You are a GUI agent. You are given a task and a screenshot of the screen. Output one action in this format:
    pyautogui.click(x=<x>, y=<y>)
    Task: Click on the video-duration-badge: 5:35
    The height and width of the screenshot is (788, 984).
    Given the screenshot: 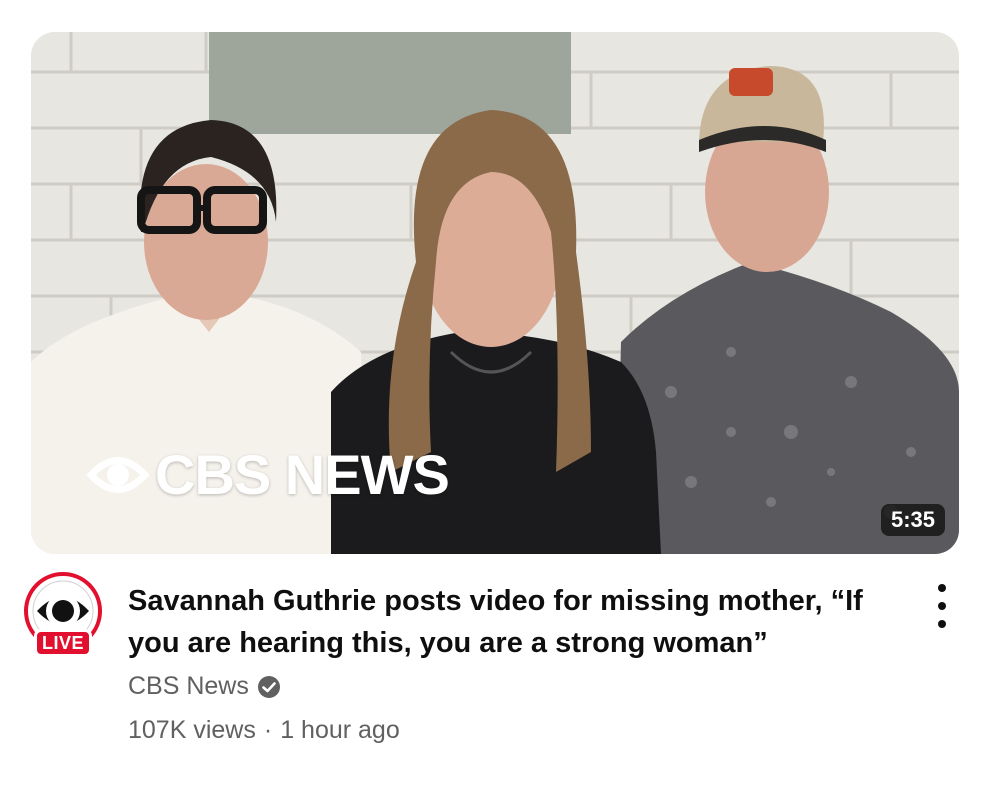 What is the action you would take?
    pyautogui.click(x=912, y=519)
    